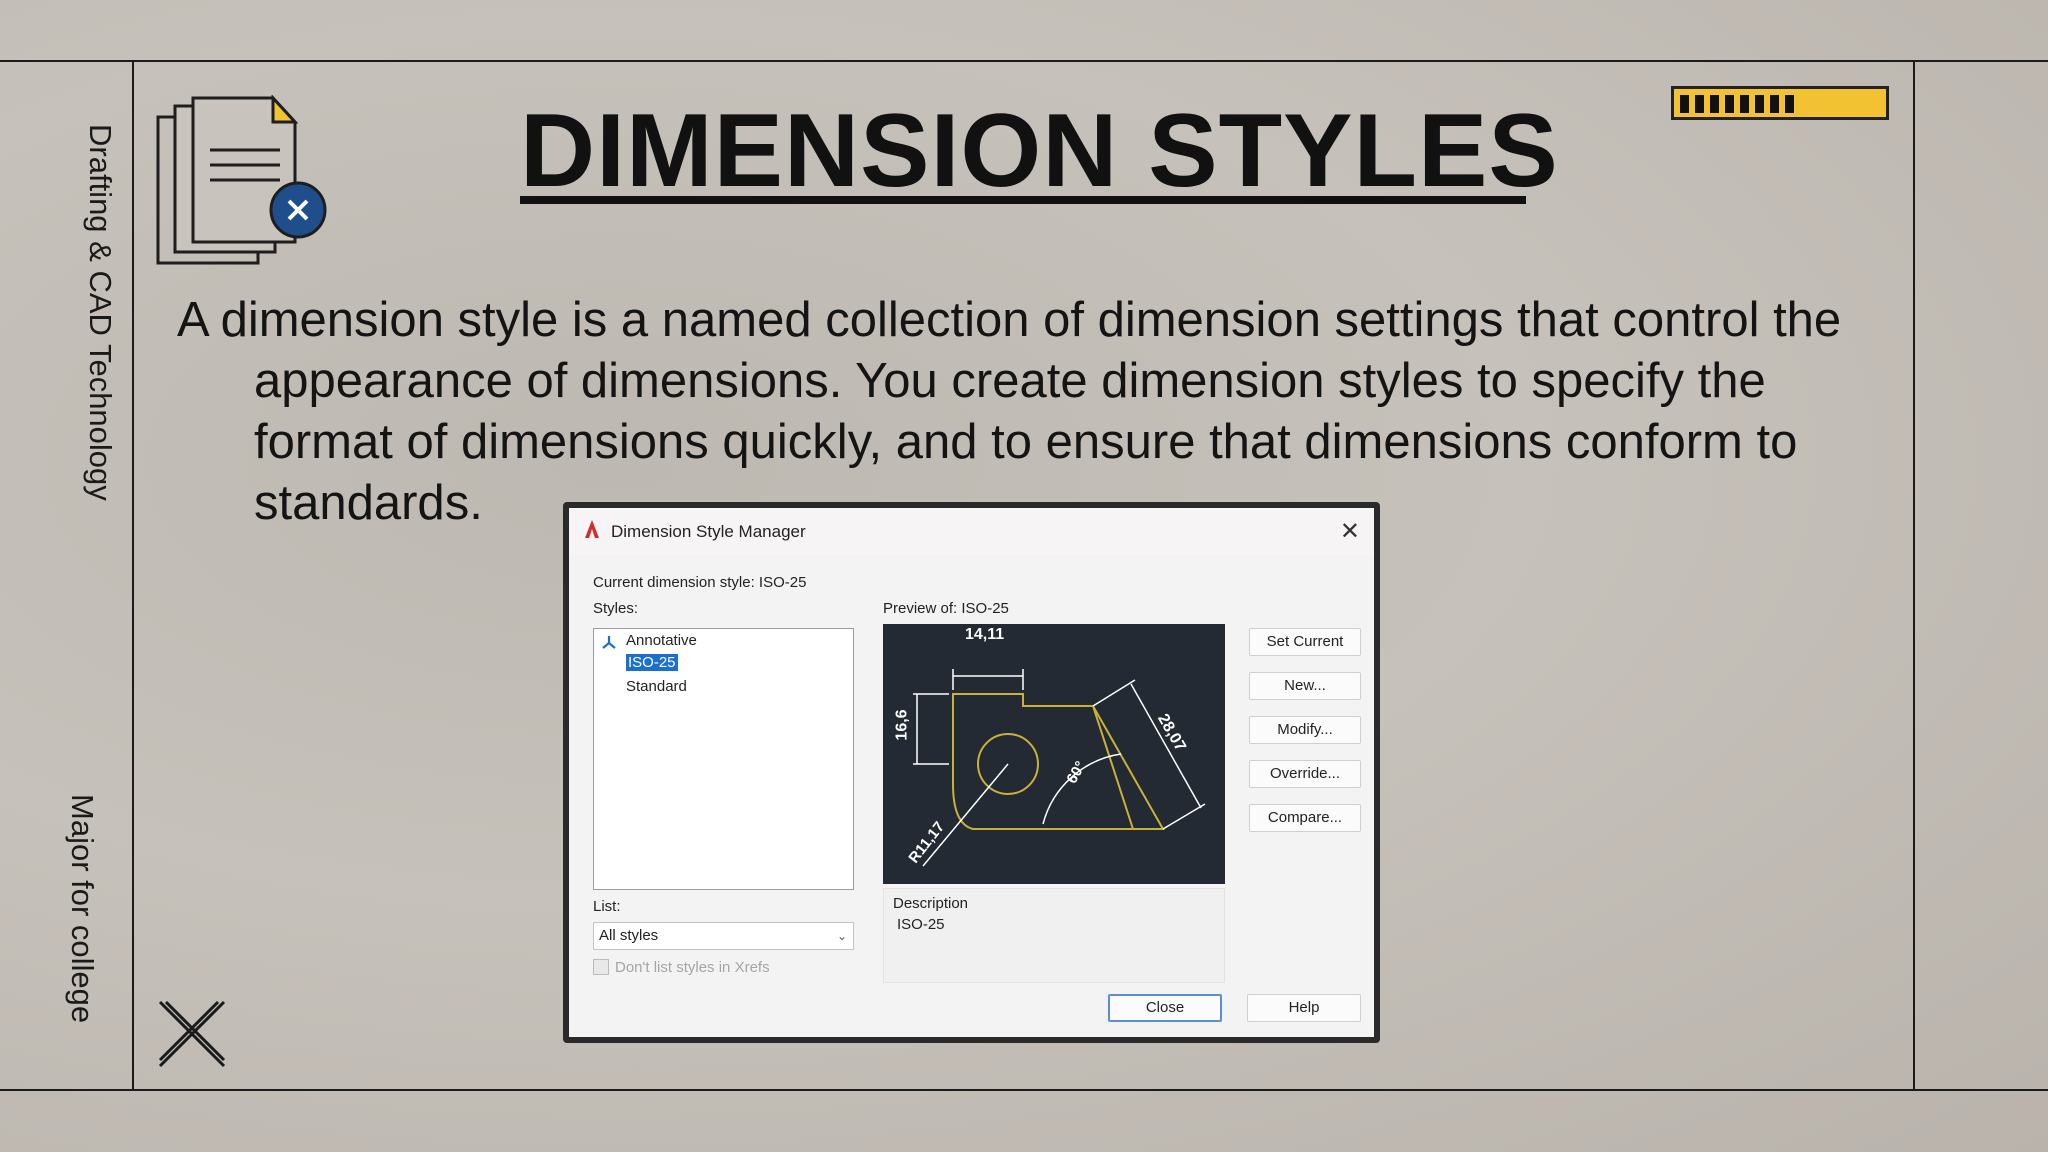 The image size is (2048, 1152). Describe the element at coordinates (133, 575) in the screenshot. I see `frame-left-line` at that location.